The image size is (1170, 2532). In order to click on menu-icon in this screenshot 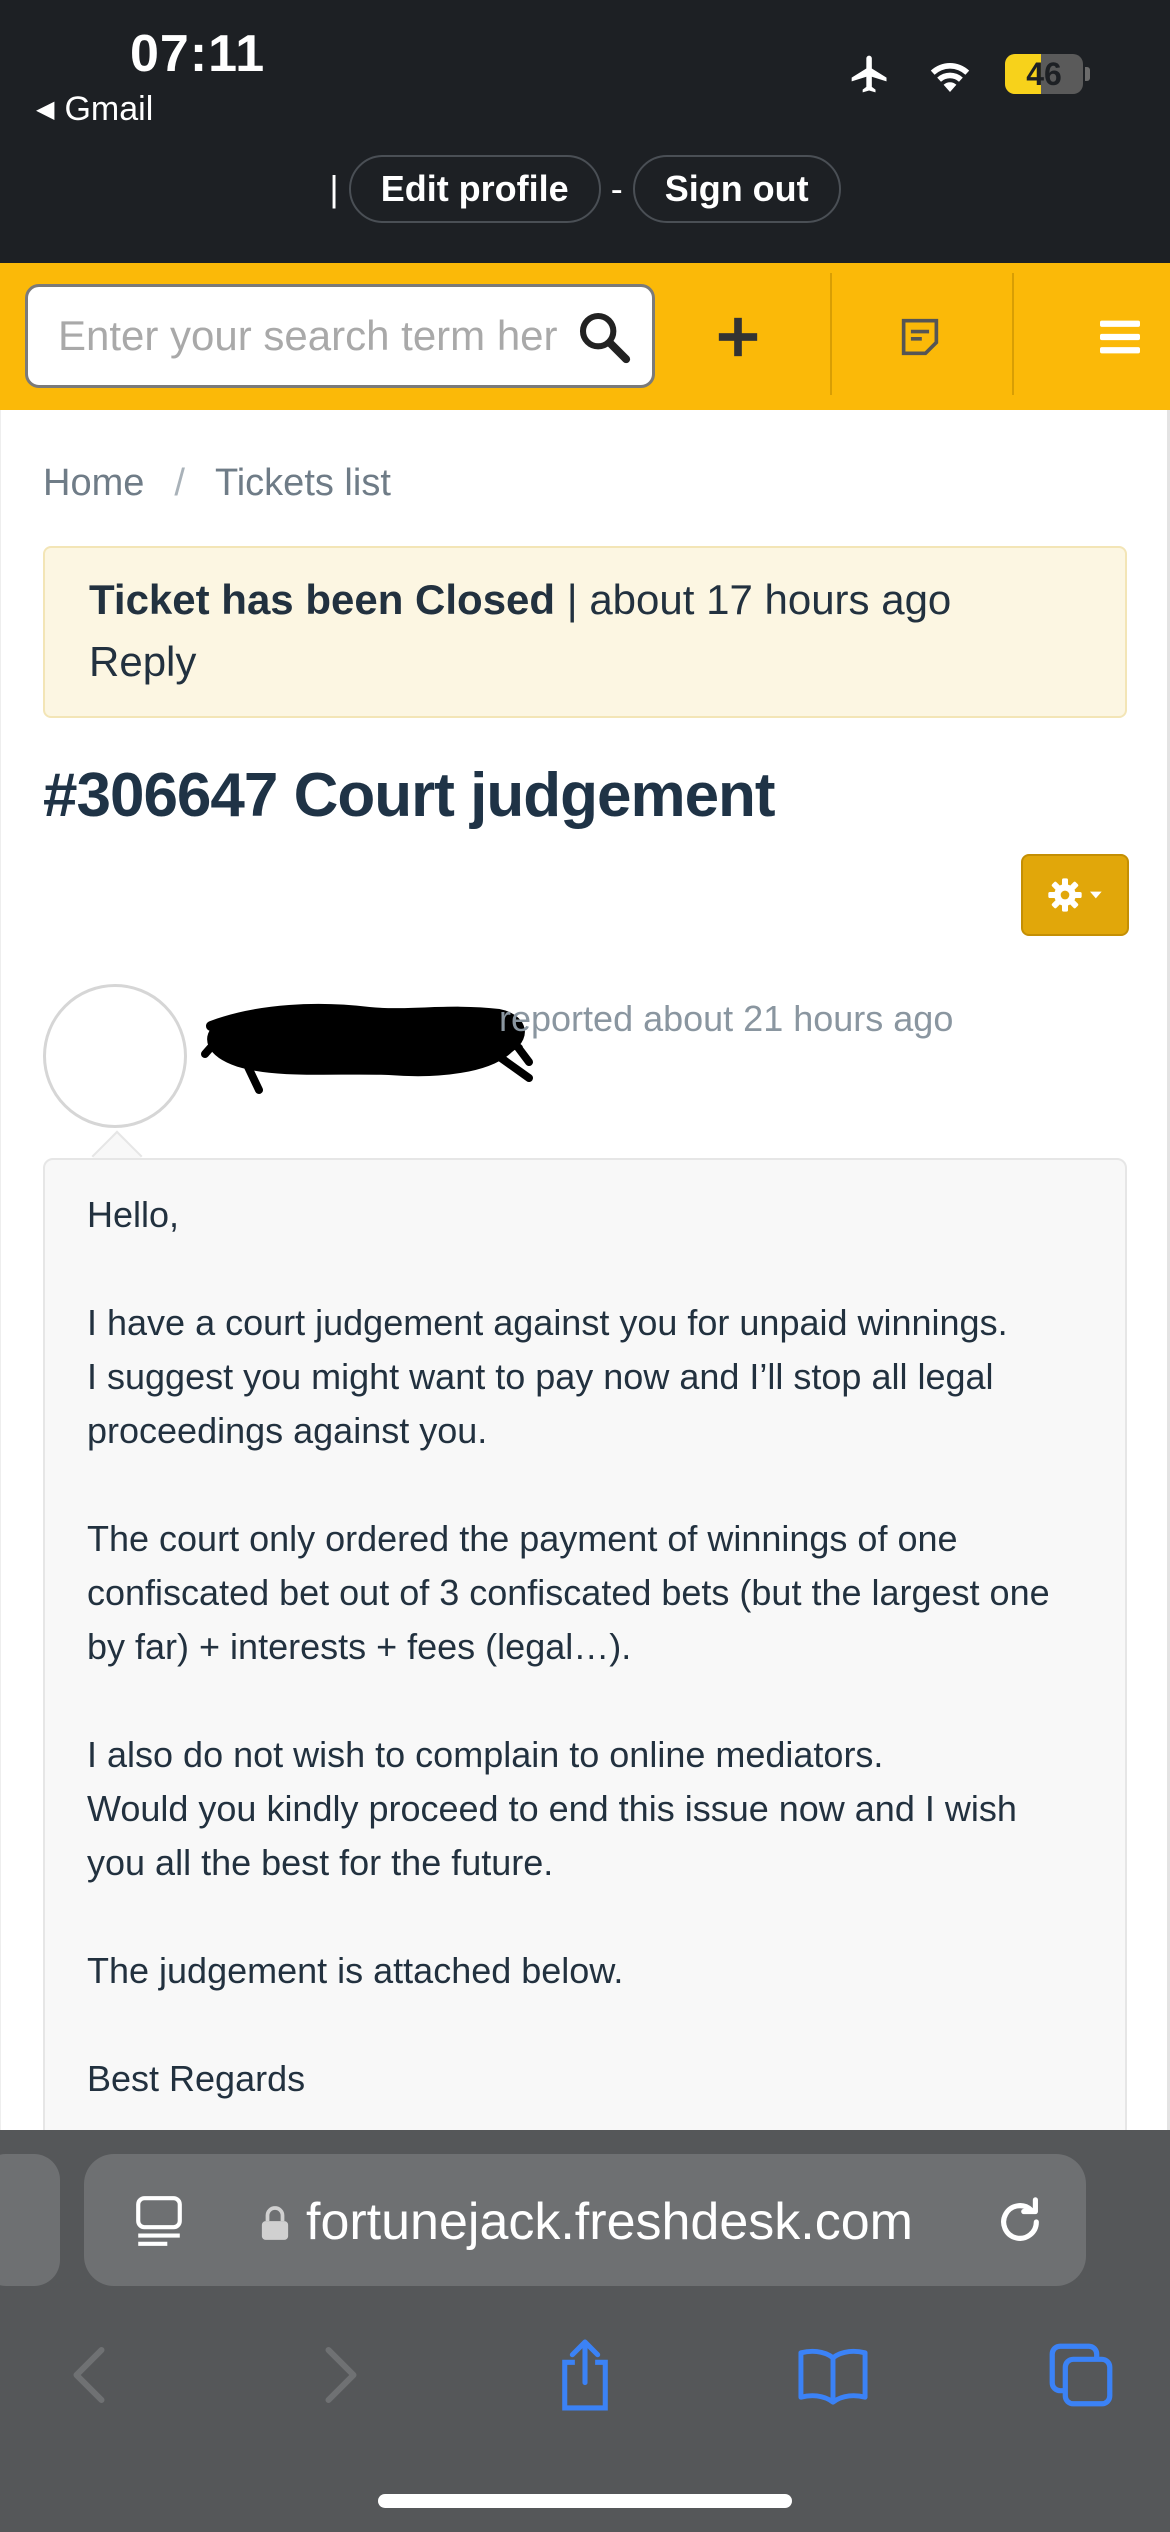, I will do `click(1120, 336)`.